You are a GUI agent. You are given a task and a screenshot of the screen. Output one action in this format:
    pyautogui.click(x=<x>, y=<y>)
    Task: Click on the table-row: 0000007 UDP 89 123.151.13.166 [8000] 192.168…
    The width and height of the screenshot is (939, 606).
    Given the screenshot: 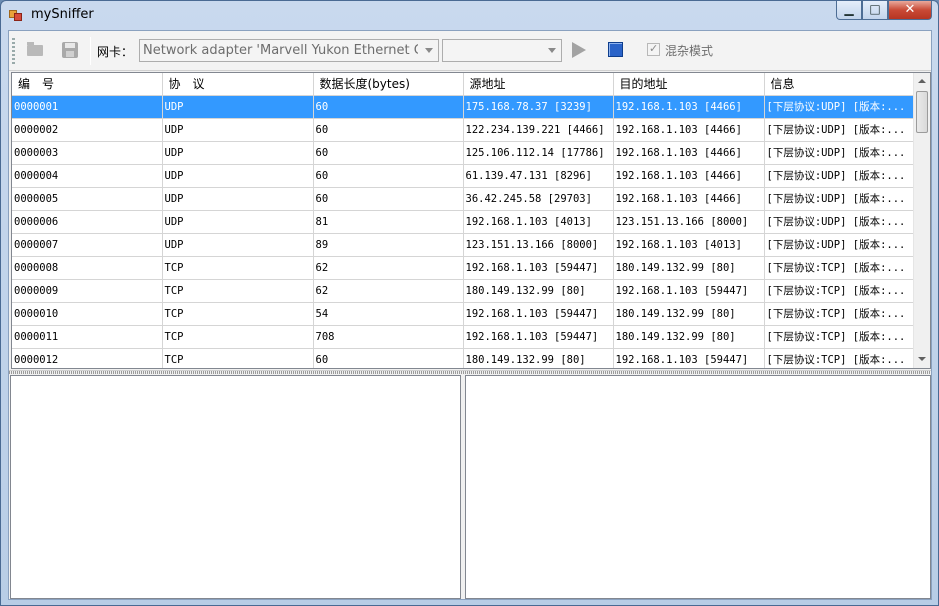 What is the action you would take?
    pyautogui.click(x=464, y=245)
    